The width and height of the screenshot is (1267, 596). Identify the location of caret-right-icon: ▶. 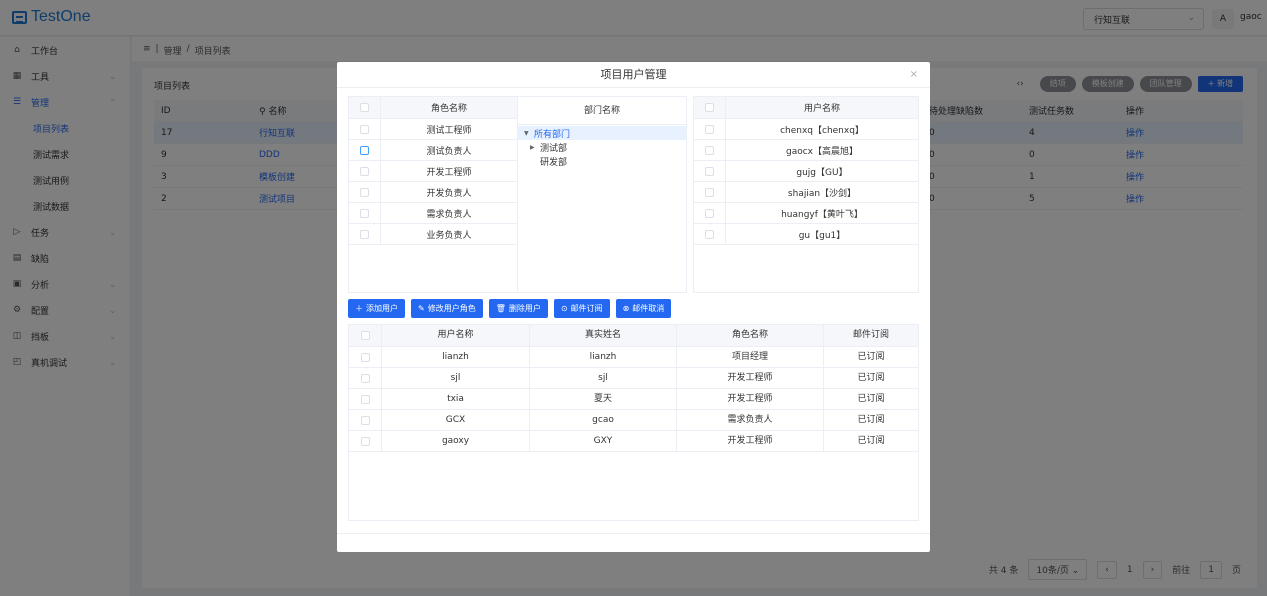
(535, 147).